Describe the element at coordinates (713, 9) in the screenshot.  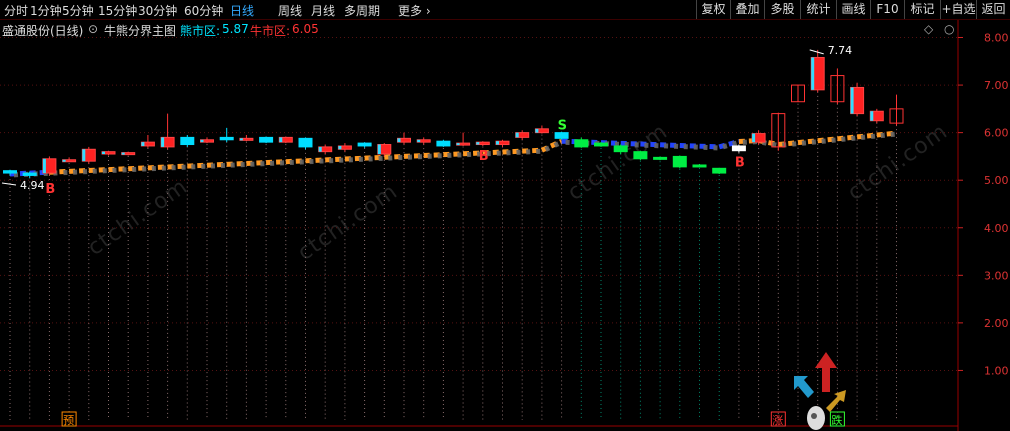
I see `toolbar-button-0: 复权` at that location.